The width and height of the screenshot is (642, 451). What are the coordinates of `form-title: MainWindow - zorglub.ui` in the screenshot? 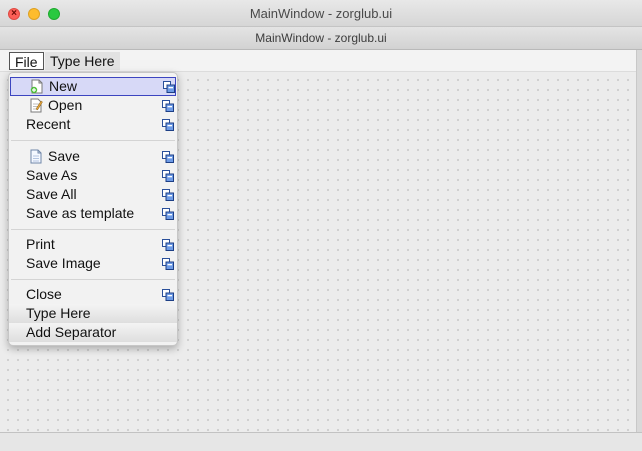 It's located at (321, 38).